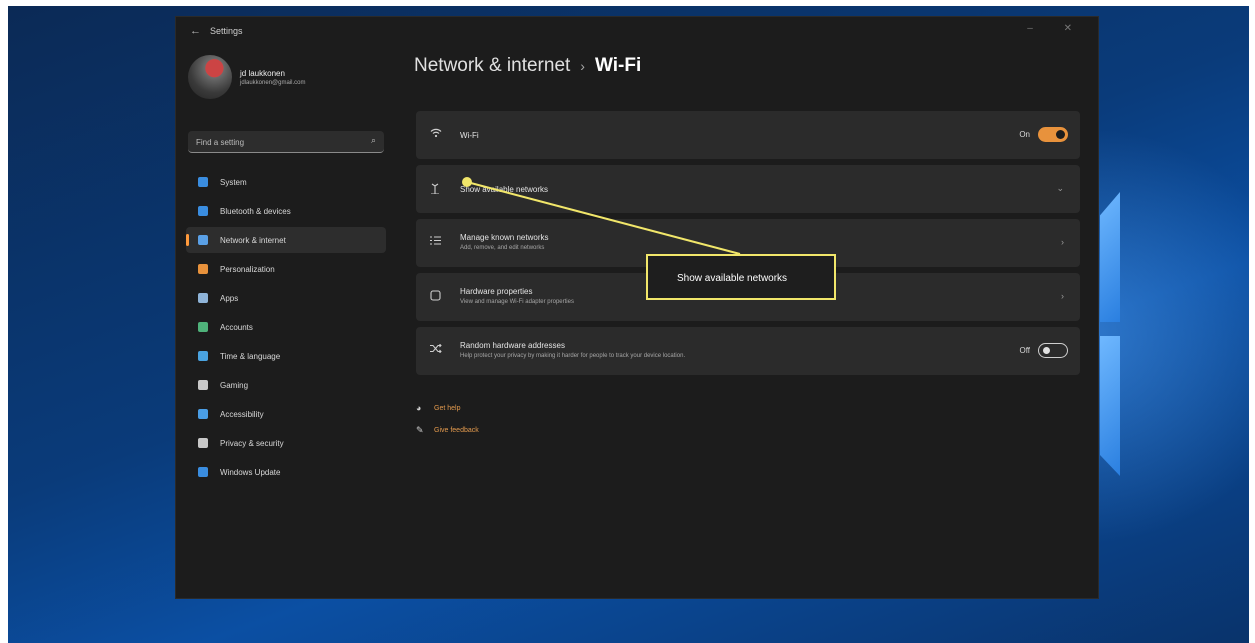 Image resolution: width=1255 pixels, height=643 pixels. Describe the element at coordinates (262, 73) in the screenshot. I see `profile-name: jd laukkonen` at that location.